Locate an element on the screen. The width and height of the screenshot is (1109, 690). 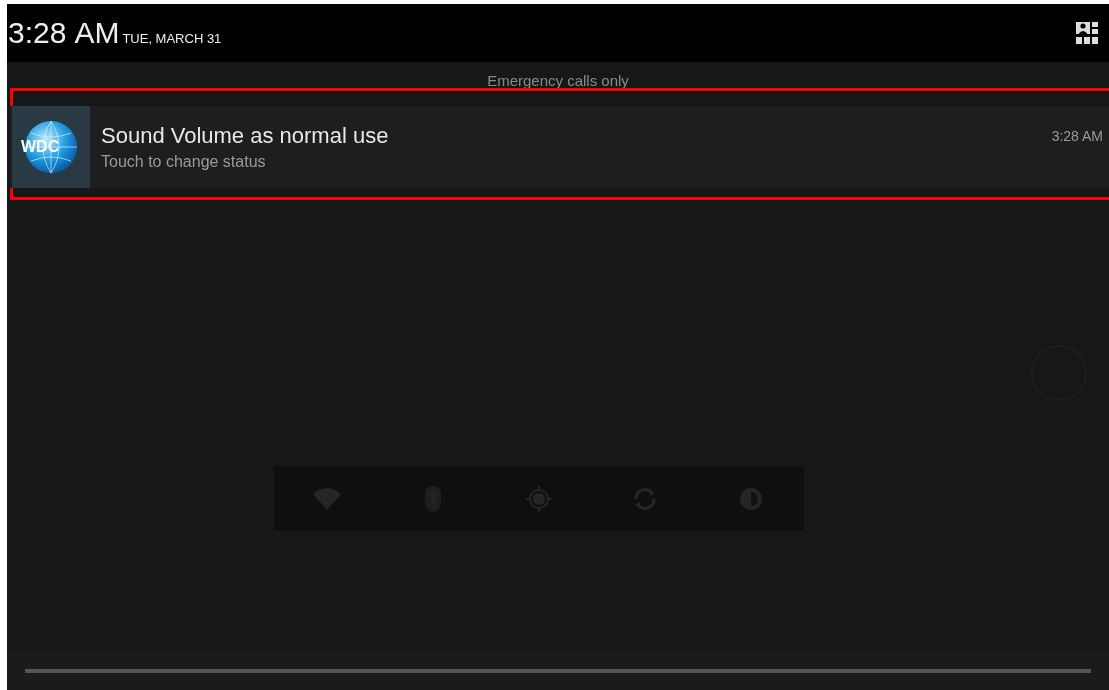
notification-title: Sound Volume as normal use is located at coordinates (245, 136).